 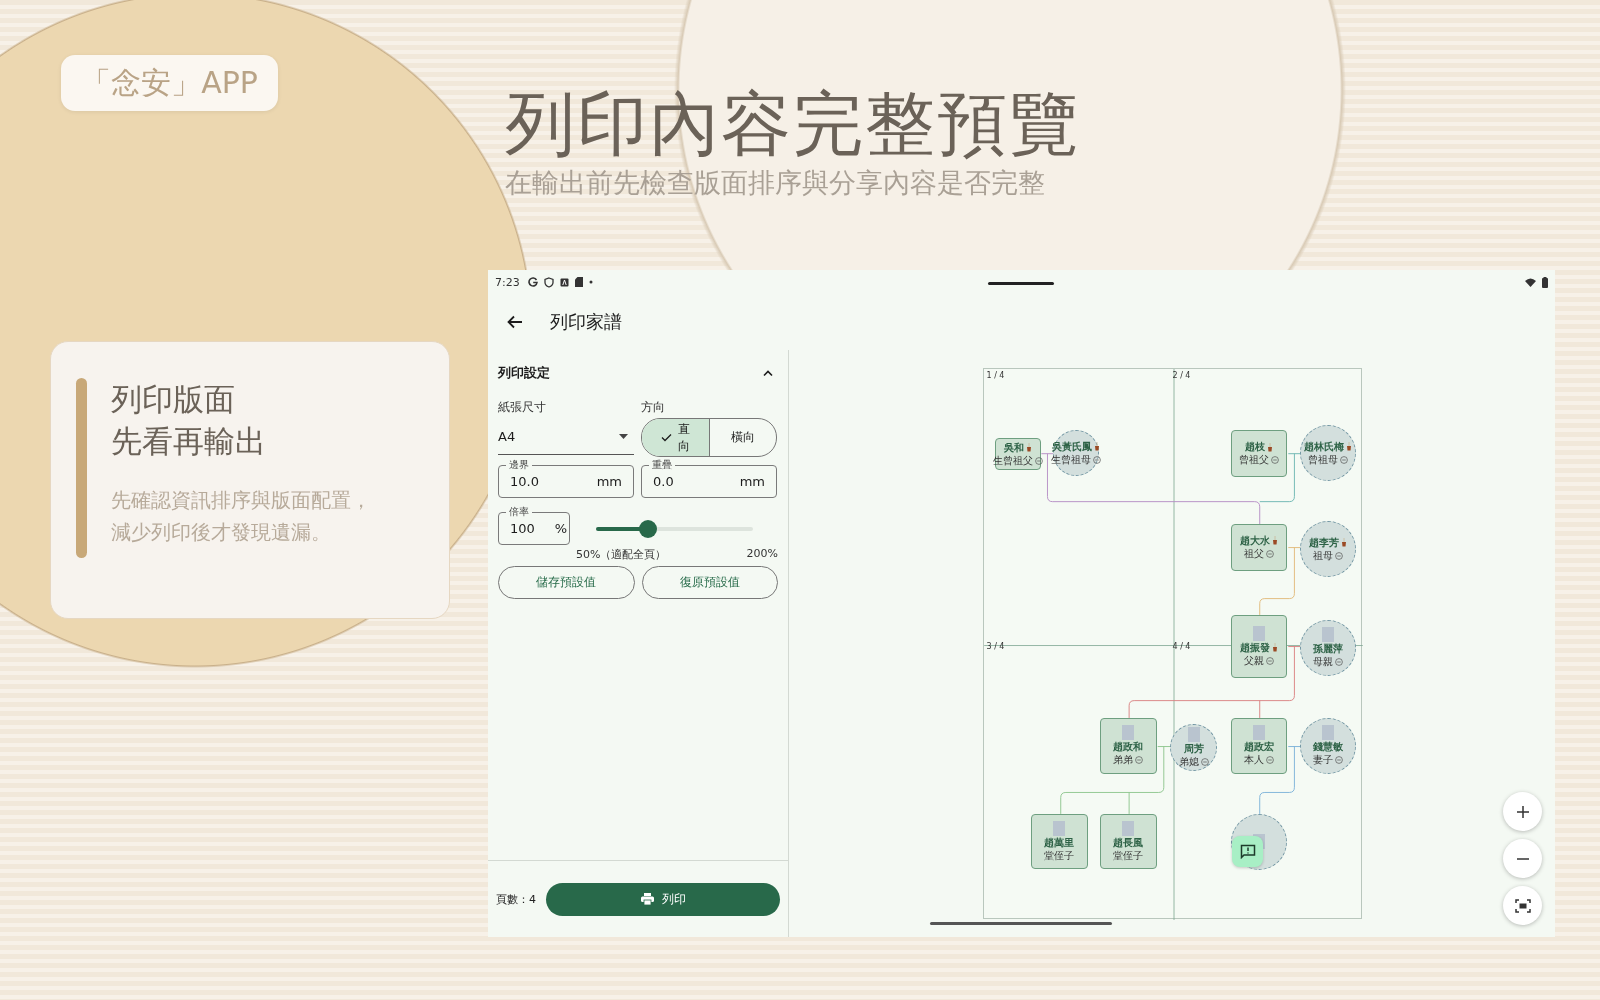 What do you see at coordinates (1323, 542) in the screenshot?
I see `member-name: 趙李芳` at bounding box center [1323, 542].